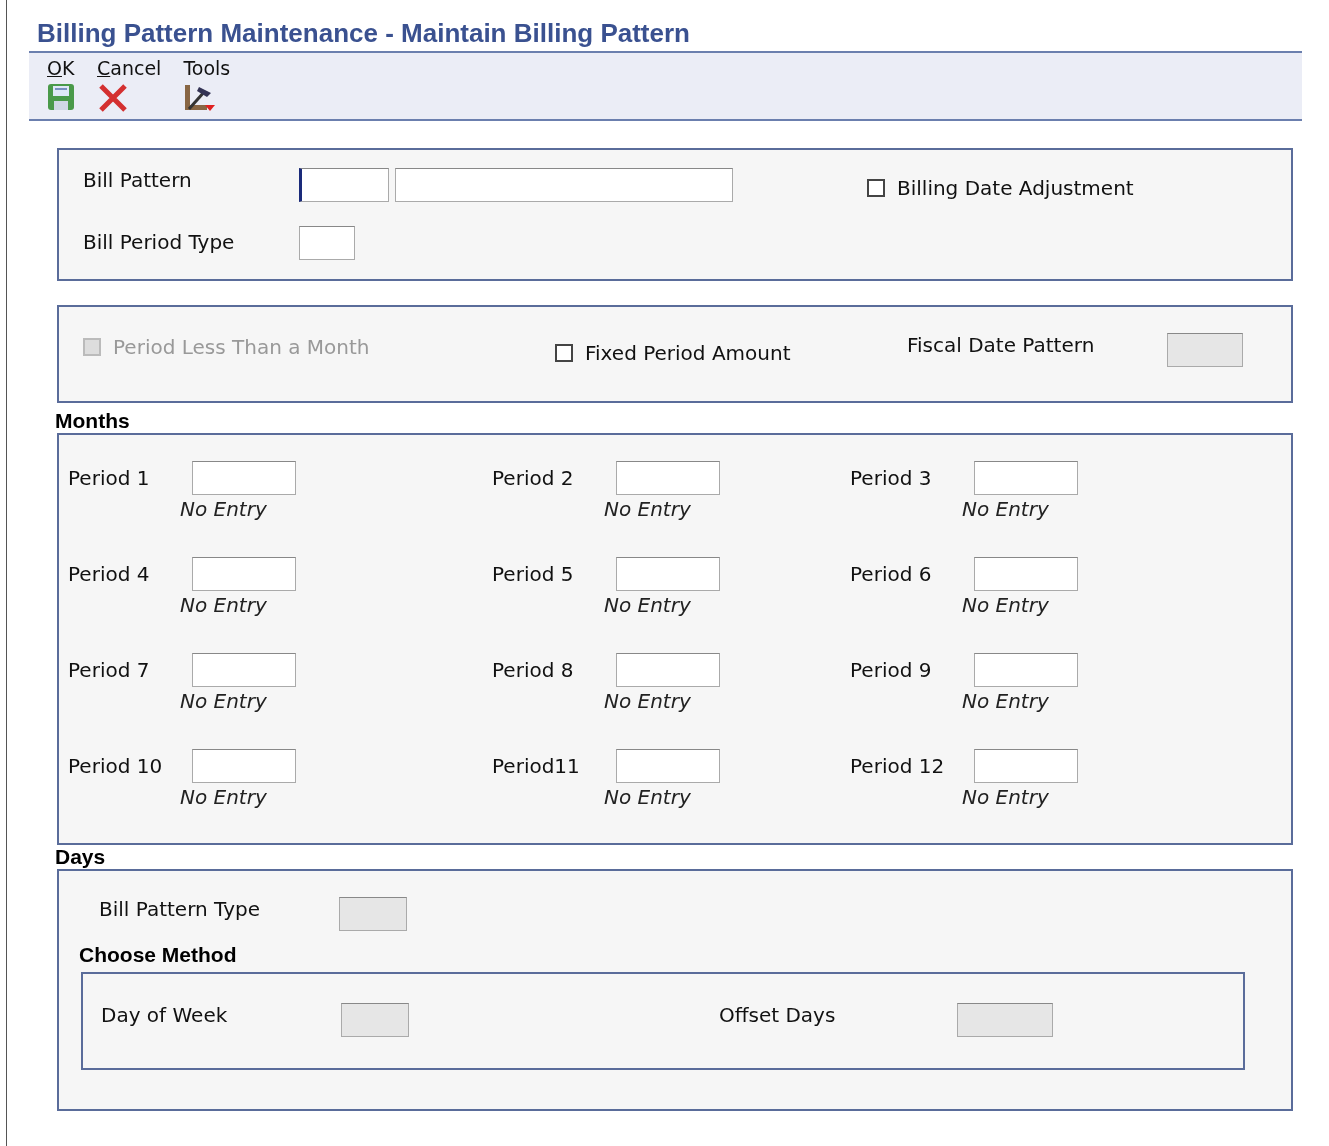 This screenshot has height=1146, width=1329. What do you see at coordinates (363, 34) in the screenshot?
I see `window-title: Billing Pattern Maintenance - Maintain Billing Pattern` at bounding box center [363, 34].